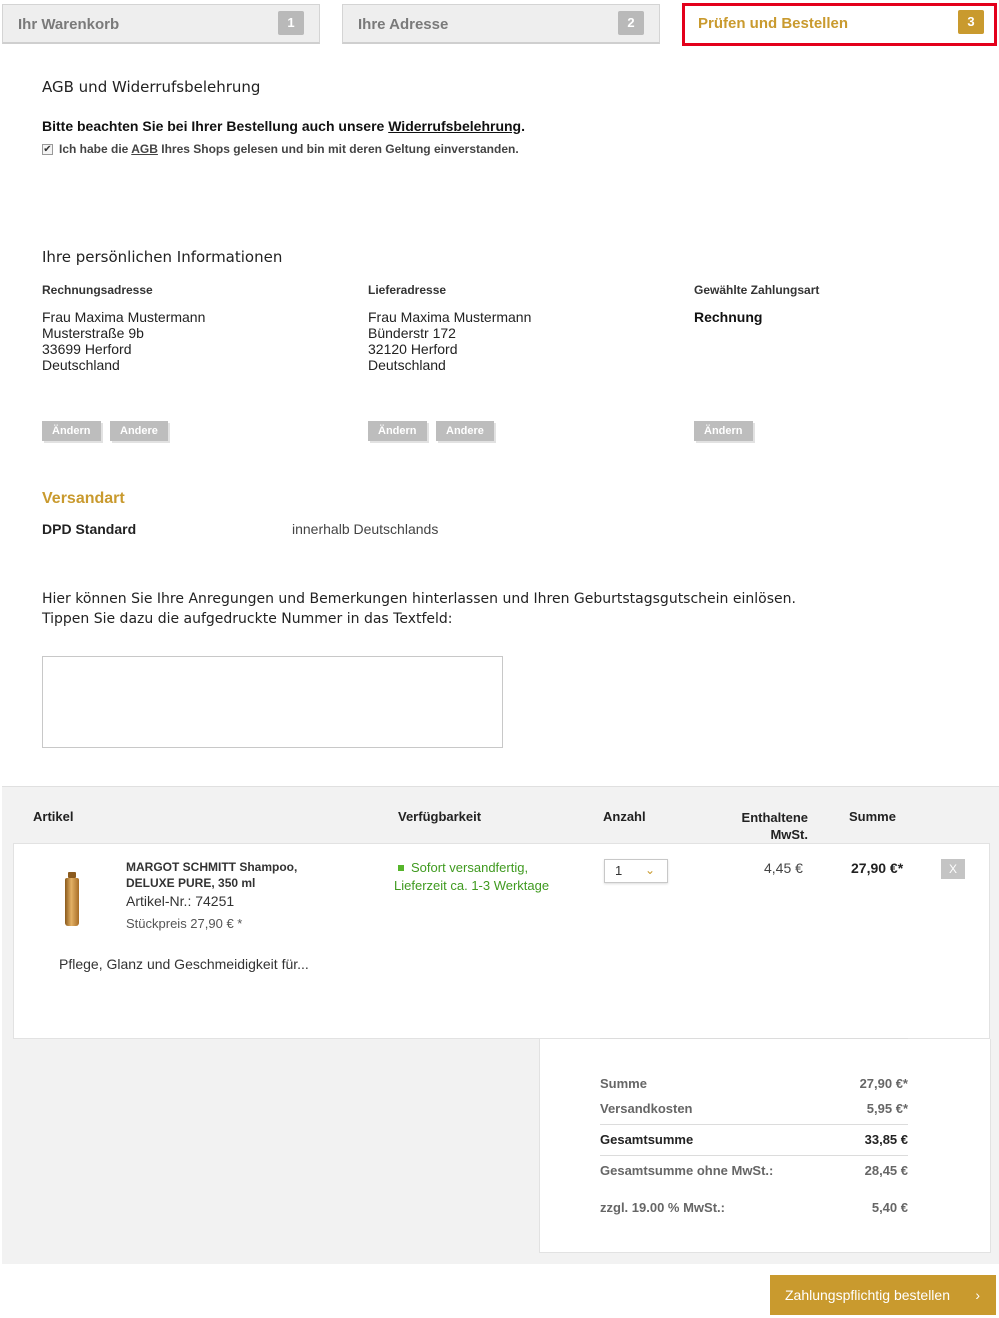 The height and width of the screenshot is (1318, 999). Describe the element at coordinates (89, 529) in the screenshot. I see `shipping-method-name: DPD Standard` at that location.